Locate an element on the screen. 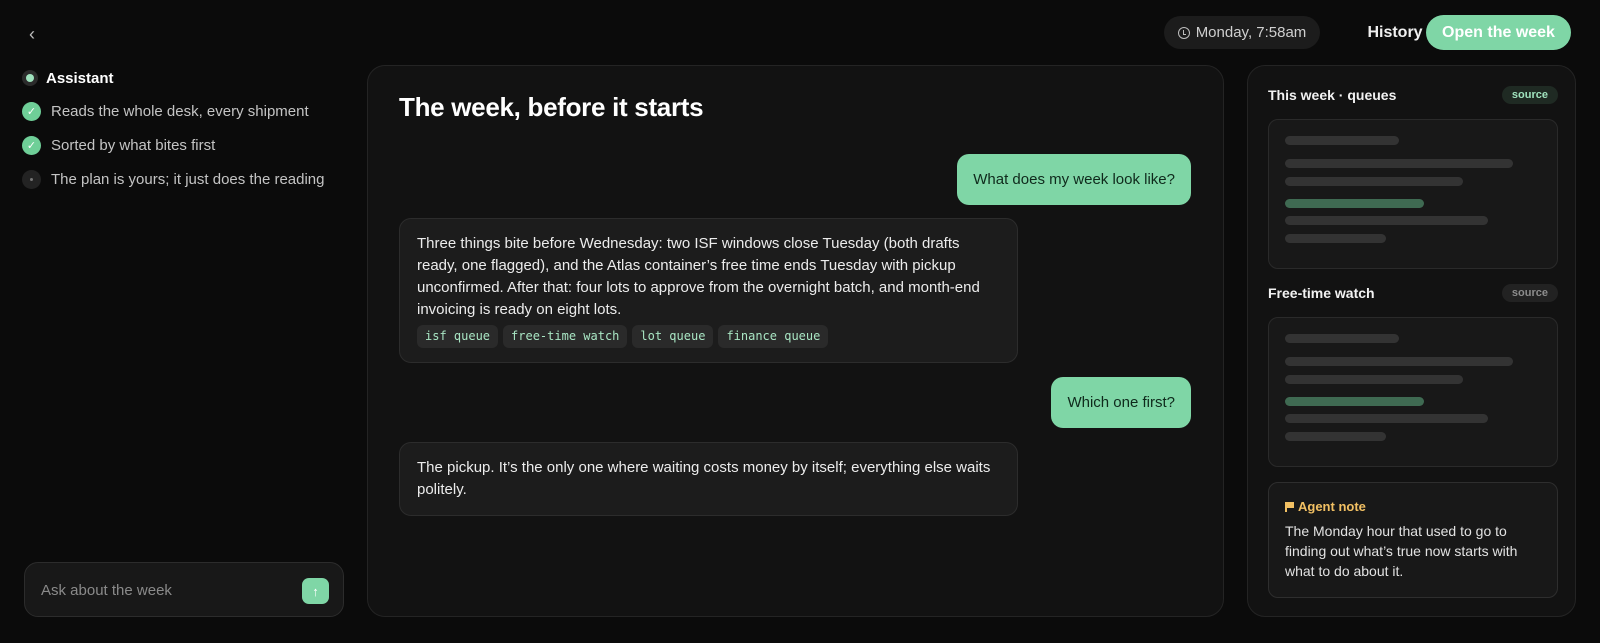 The width and height of the screenshot is (1600, 643). step-label: Reads the whole desk, every shipment is located at coordinates (180, 111).